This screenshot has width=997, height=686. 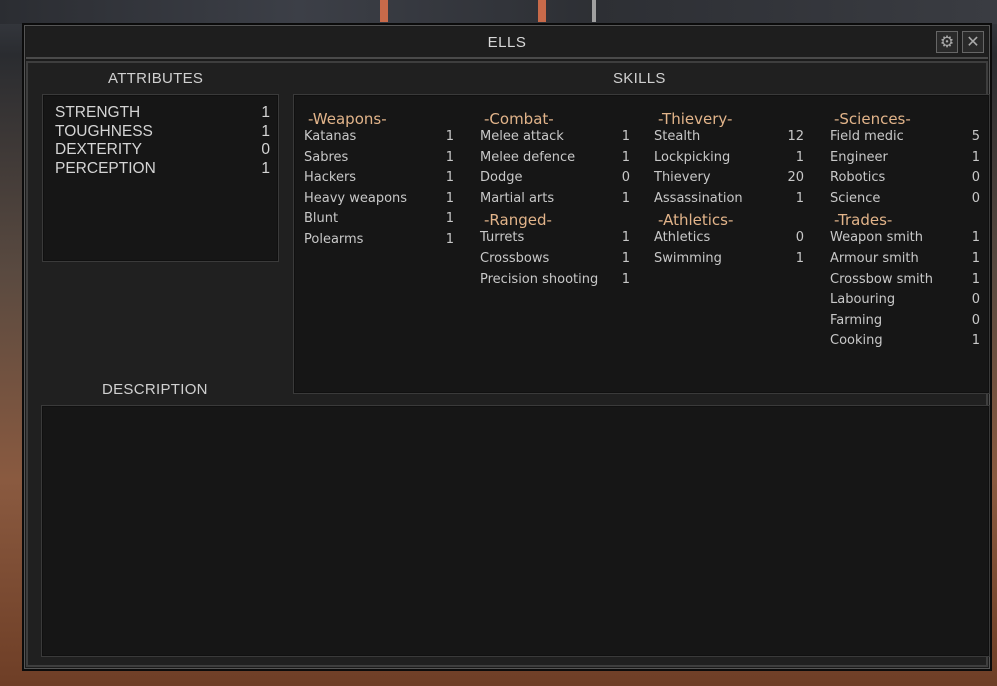 I want to click on skill-value: 20, so click(x=795, y=178).